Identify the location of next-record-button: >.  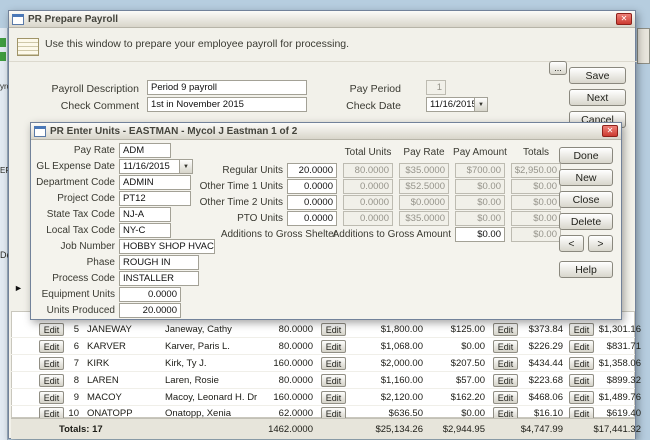
(600, 243).